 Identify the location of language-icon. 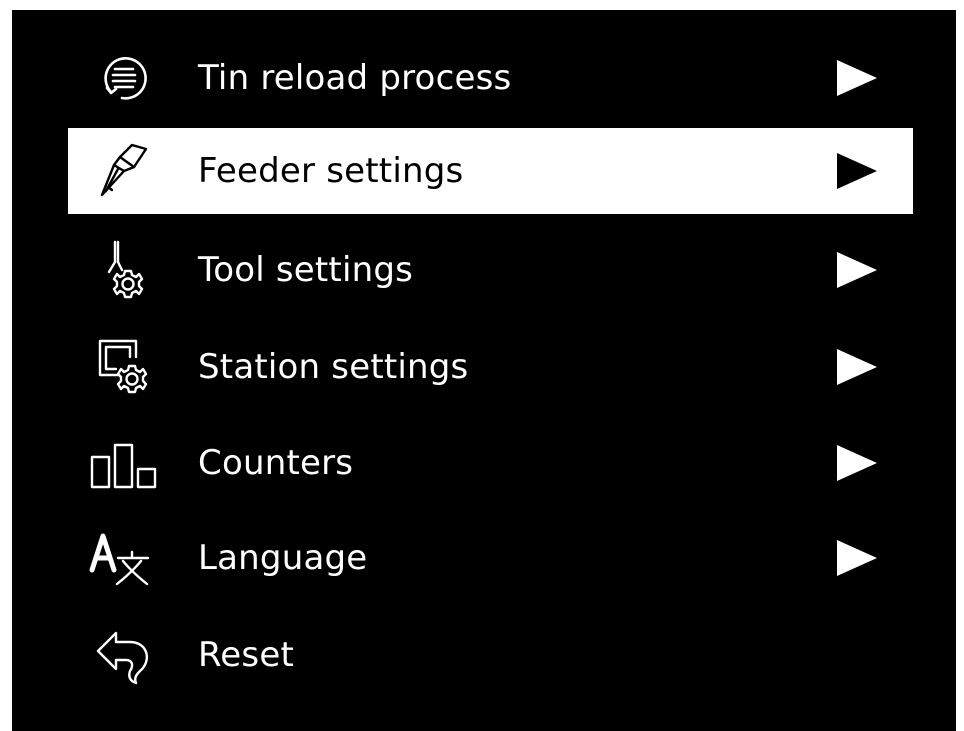
(121, 558).